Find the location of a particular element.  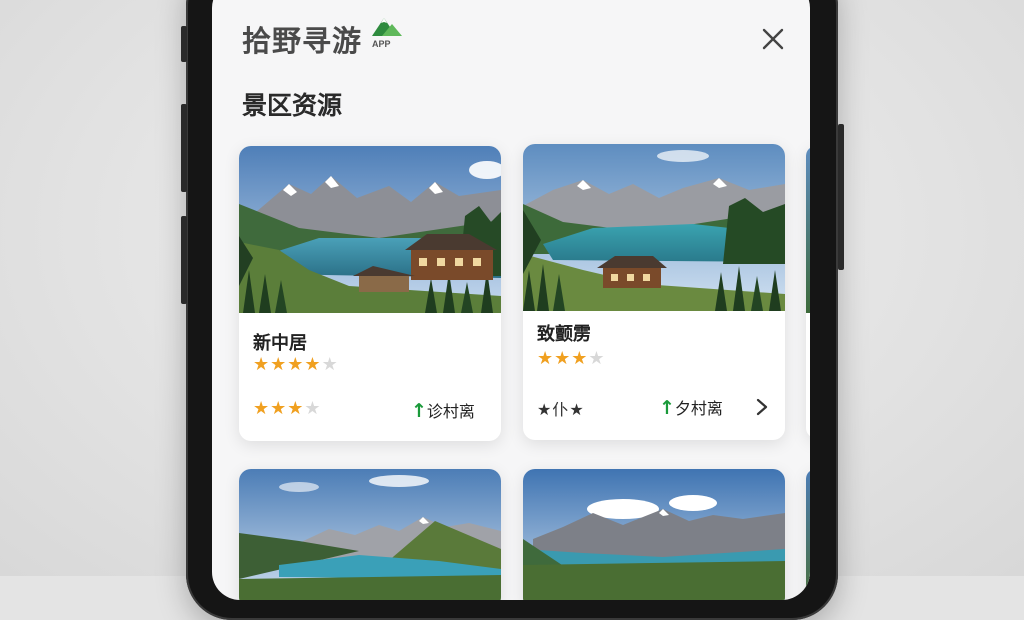

secondary-label: ★仆★ is located at coordinates (561, 409).